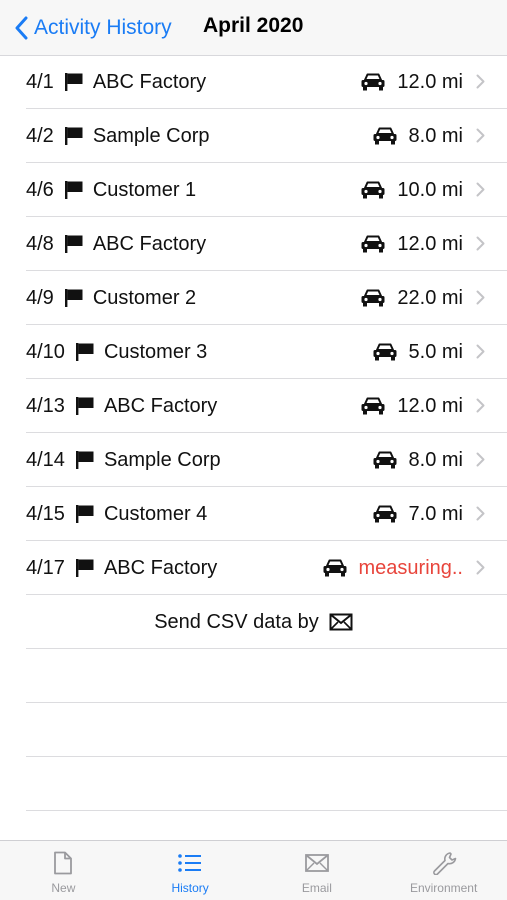 The height and width of the screenshot is (900, 507). Describe the element at coordinates (155, 513) in the screenshot. I see `activity-place: Customer 4` at that location.